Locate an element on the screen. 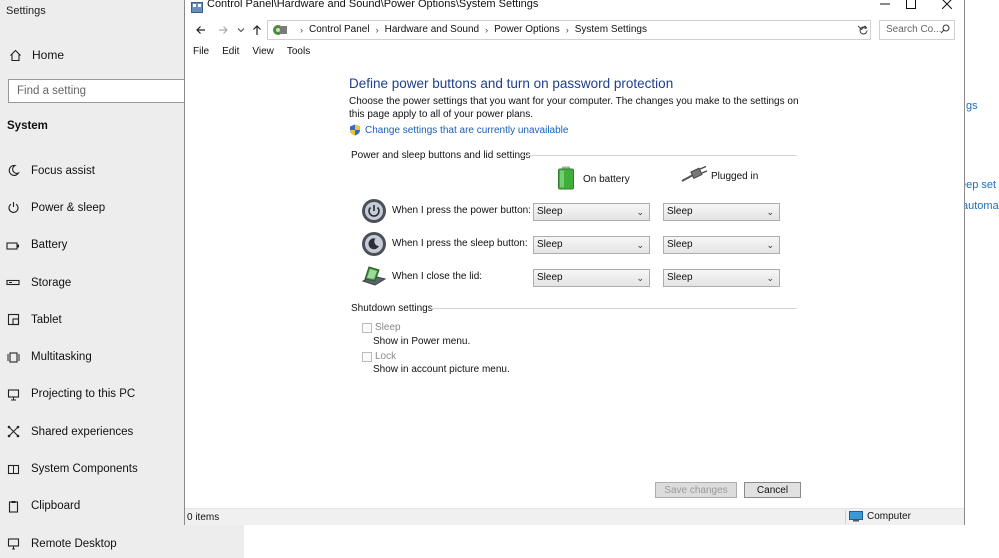 The image size is (999, 558). breadcrumb-item: Hardware and Sound is located at coordinates (432, 29).